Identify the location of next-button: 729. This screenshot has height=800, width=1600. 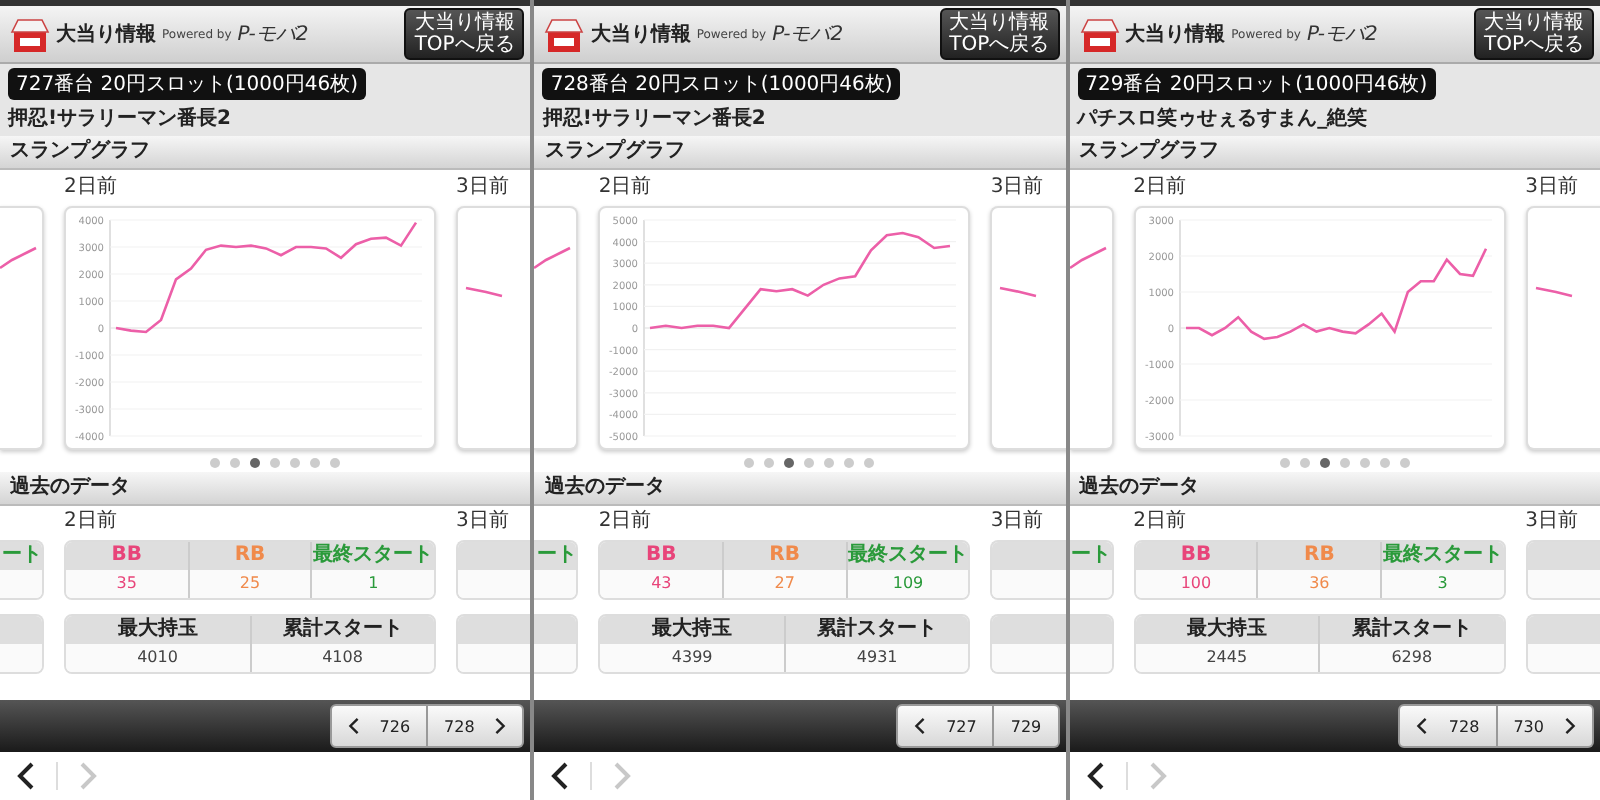
(1027, 726).